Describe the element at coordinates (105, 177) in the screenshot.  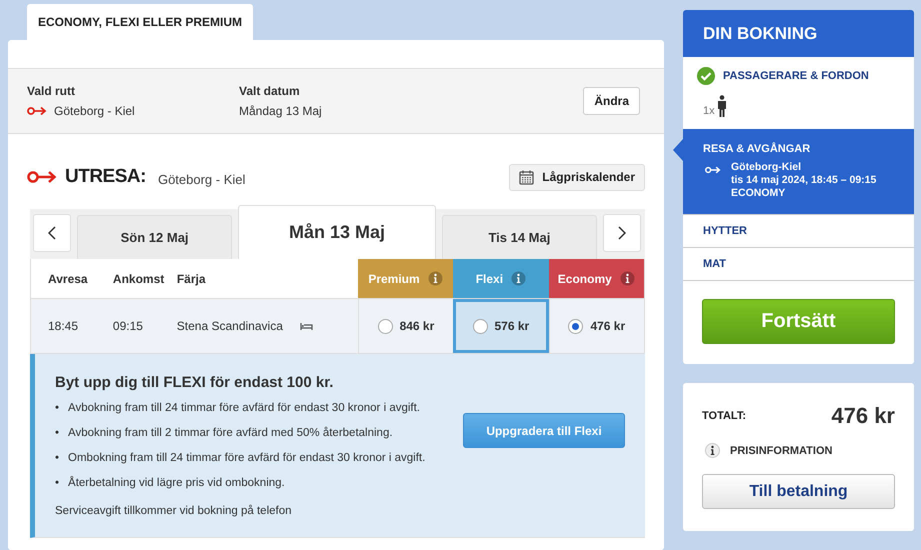
I see `outbound-title: UTRESA:` at that location.